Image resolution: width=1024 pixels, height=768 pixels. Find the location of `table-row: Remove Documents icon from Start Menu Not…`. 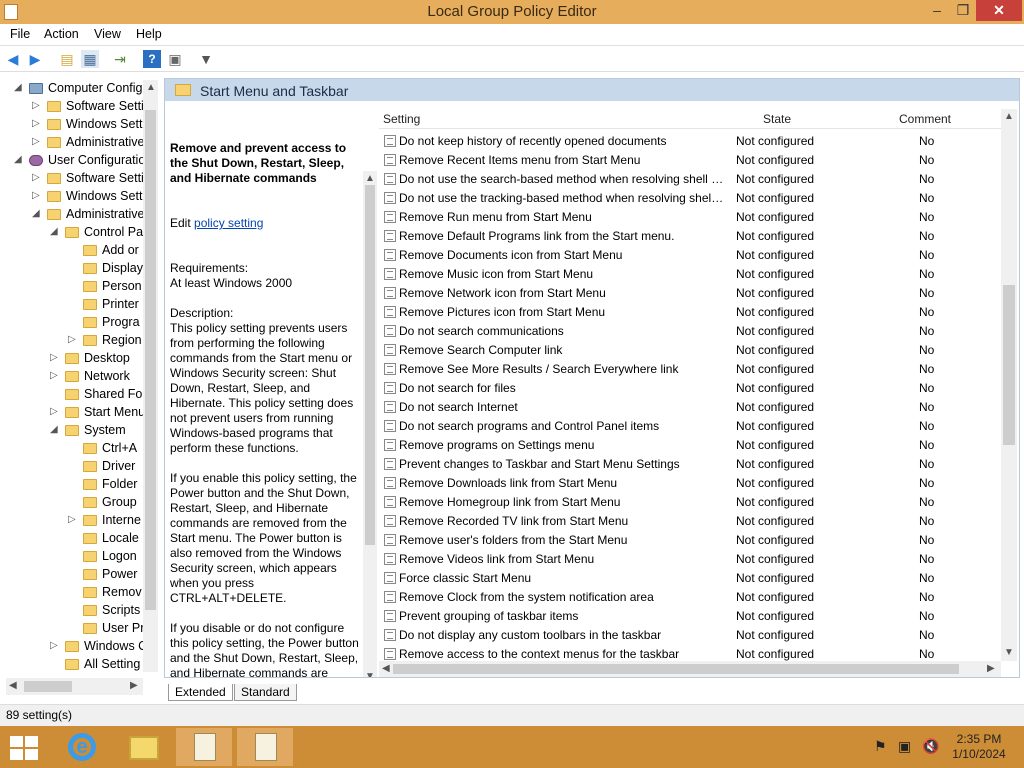

table-row: Remove Documents icon from Start Menu Not… is located at coordinates (691, 254).